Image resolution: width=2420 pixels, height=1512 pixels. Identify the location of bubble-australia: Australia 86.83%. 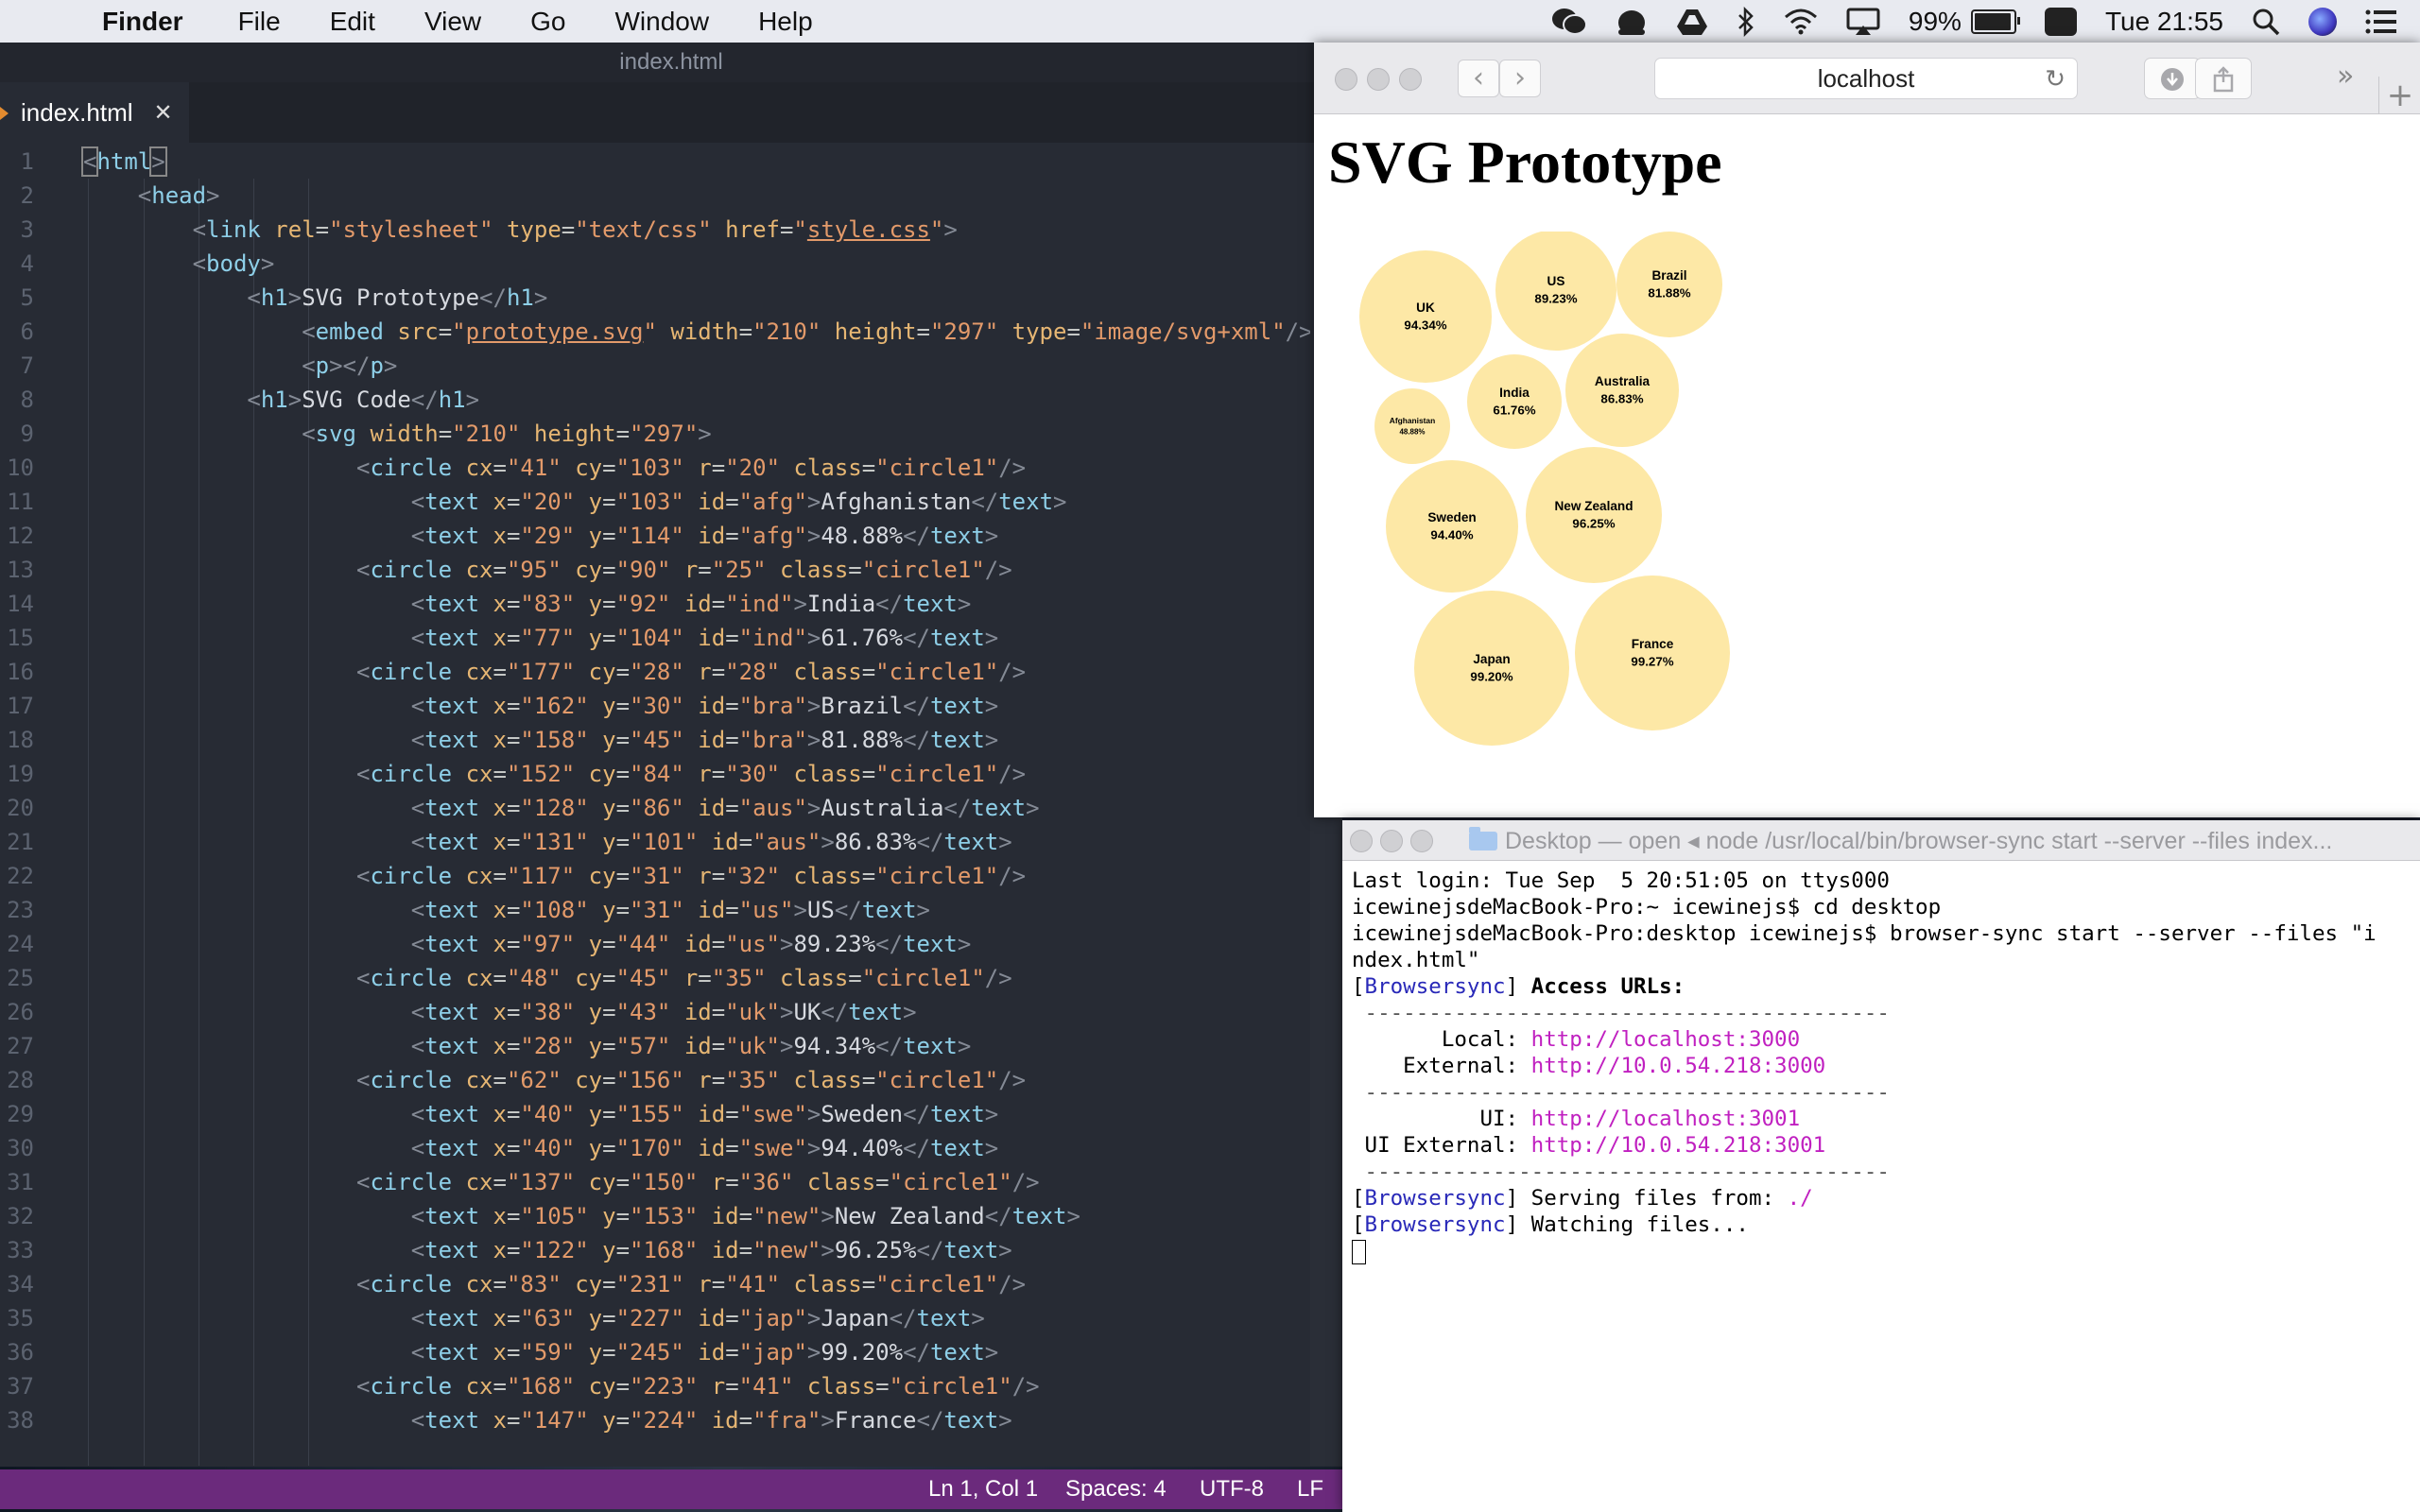
(1622, 390).